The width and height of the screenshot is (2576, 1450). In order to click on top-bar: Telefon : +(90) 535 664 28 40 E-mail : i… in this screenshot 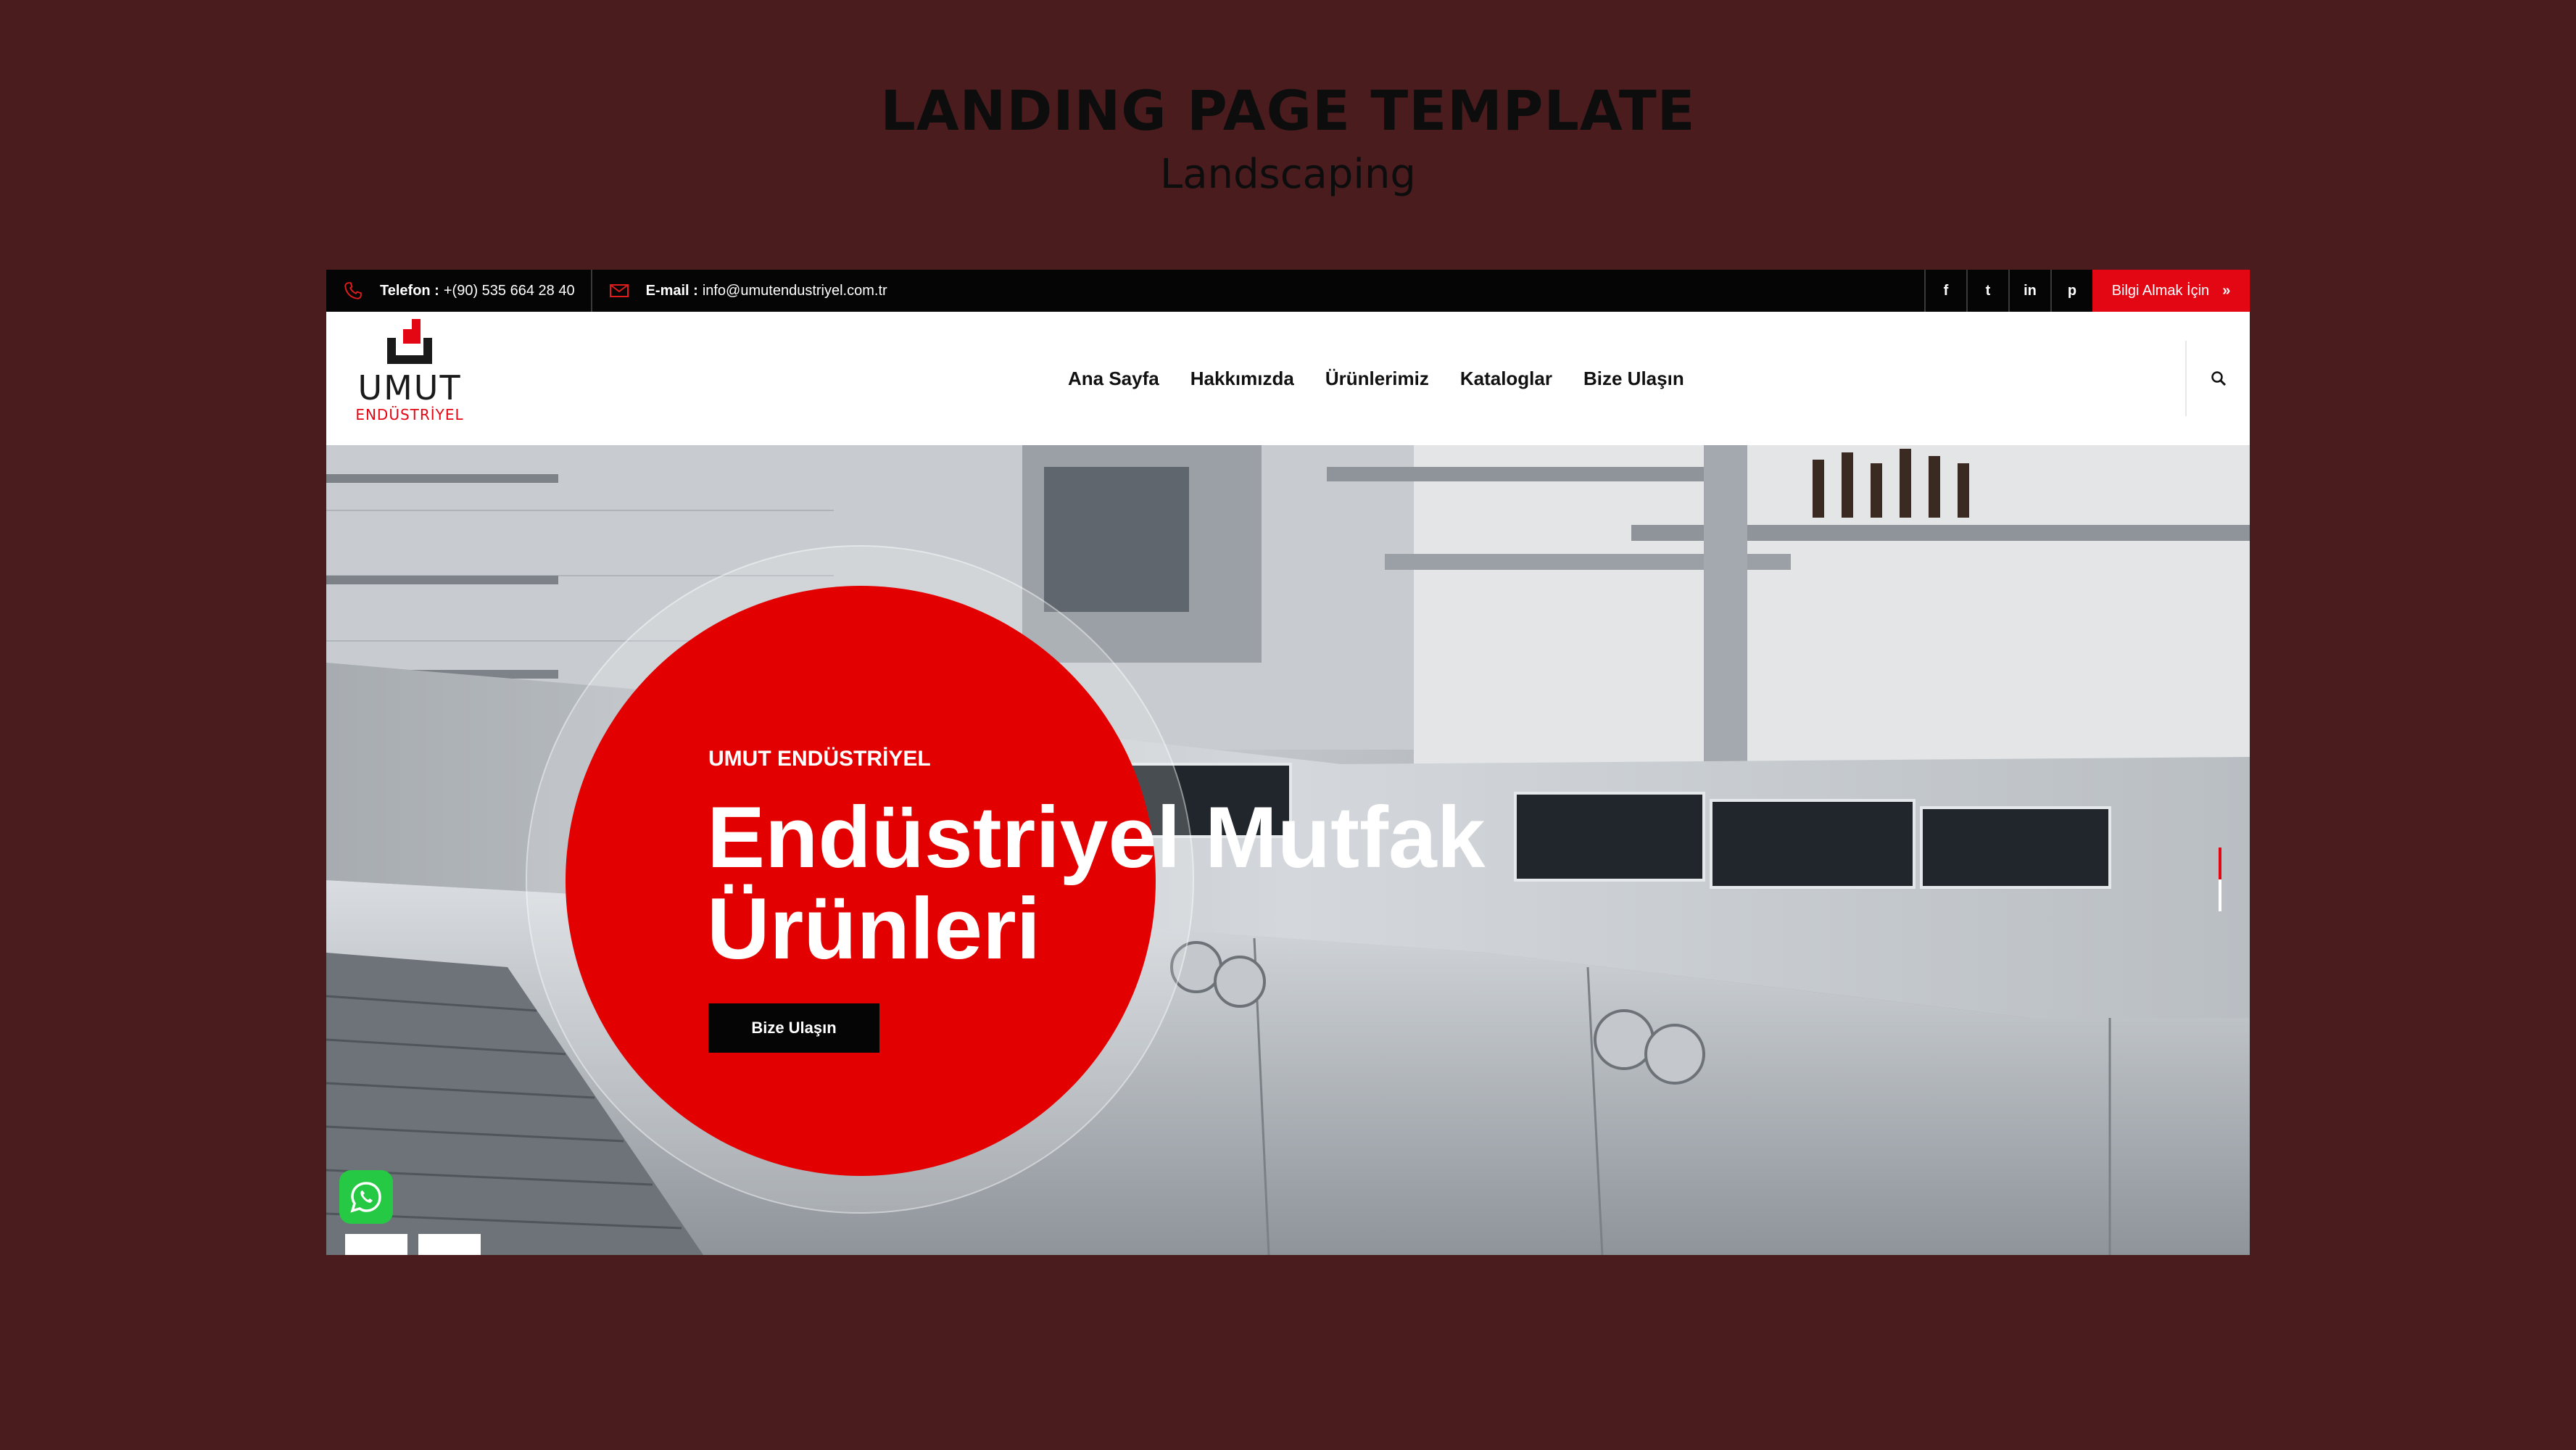, I will do `click(1288, 291)`.